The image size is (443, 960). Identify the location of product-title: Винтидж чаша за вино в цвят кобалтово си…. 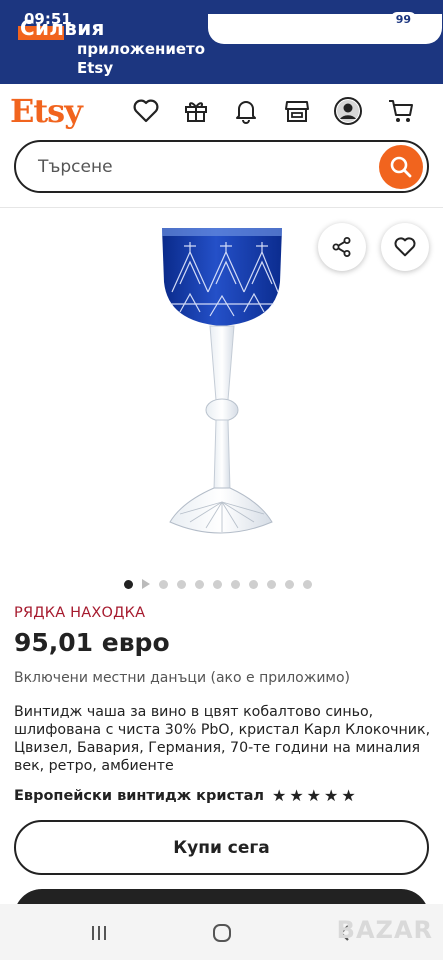
(222, 739).